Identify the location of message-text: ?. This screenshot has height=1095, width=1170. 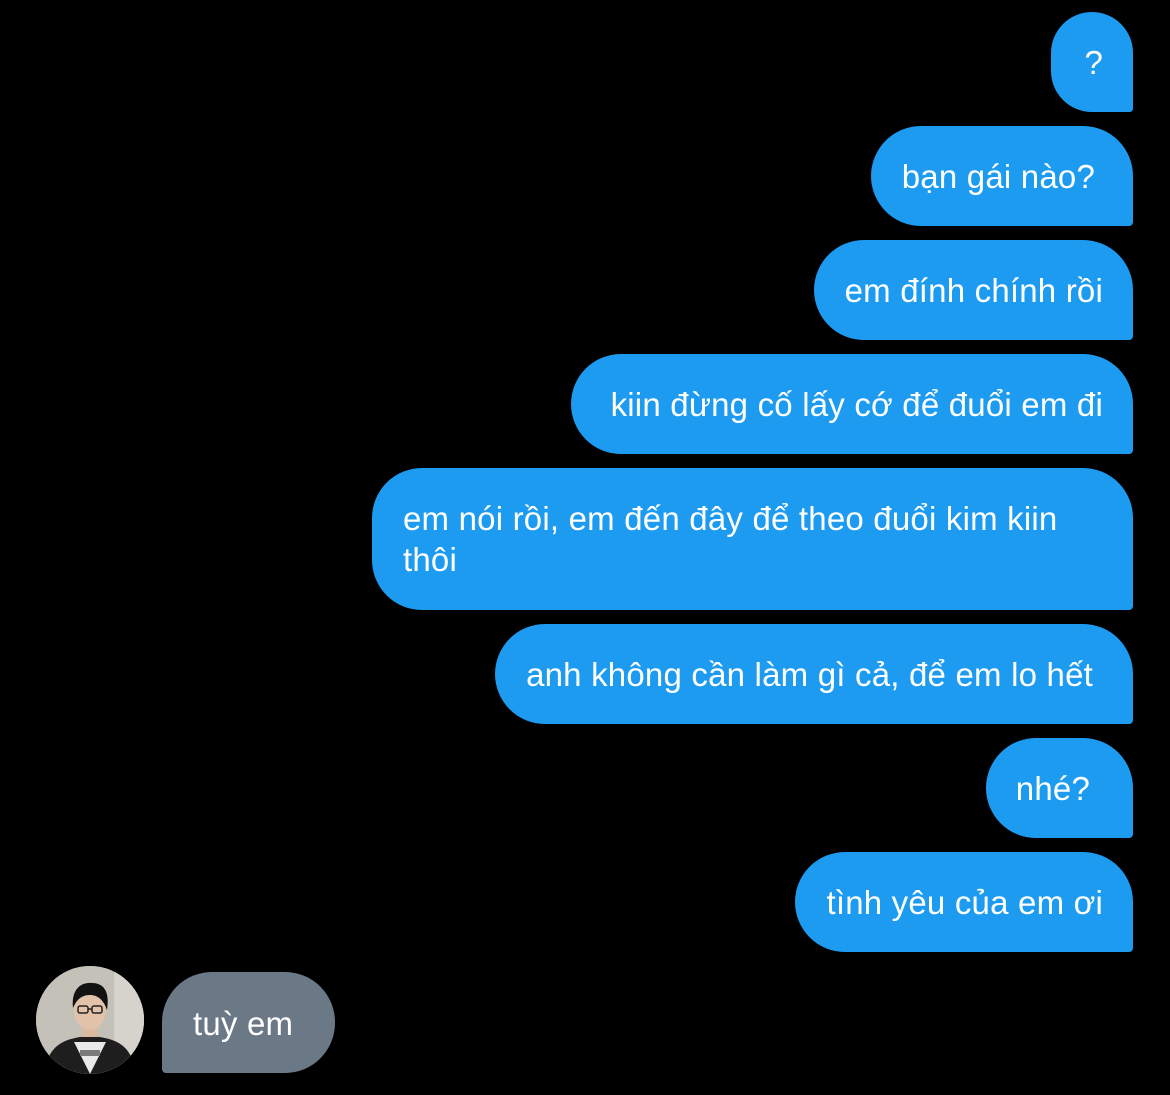
(1093, 62).